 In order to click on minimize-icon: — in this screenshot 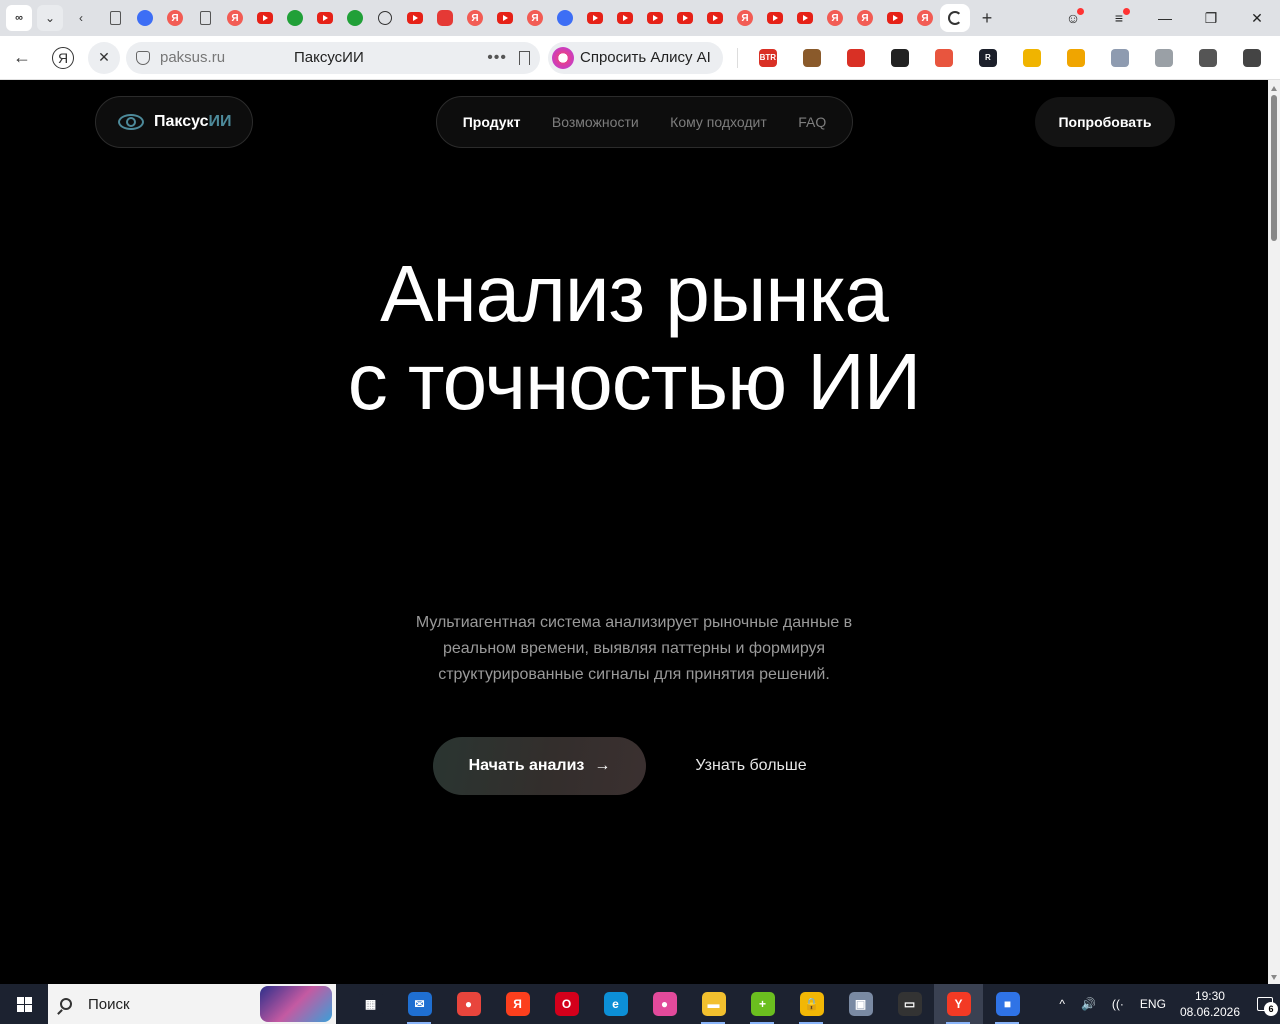, I will do `click(1165, 18)`.